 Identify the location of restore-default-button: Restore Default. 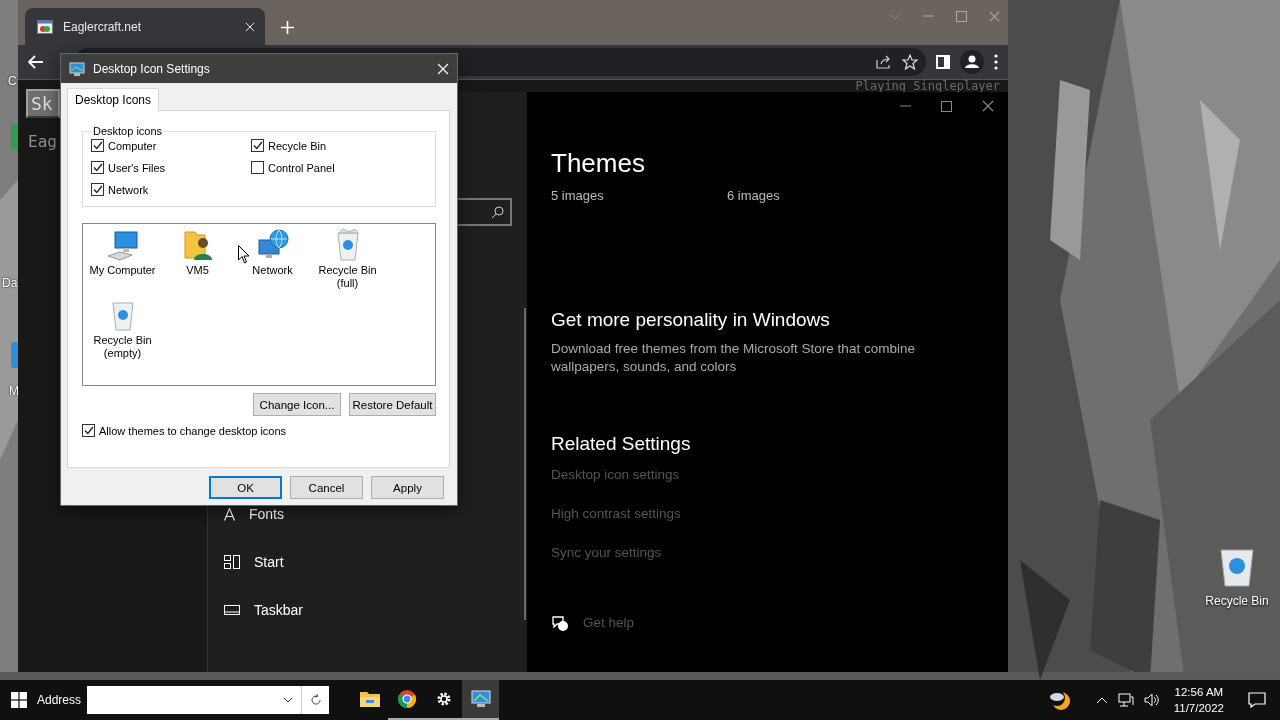
(392, 404).